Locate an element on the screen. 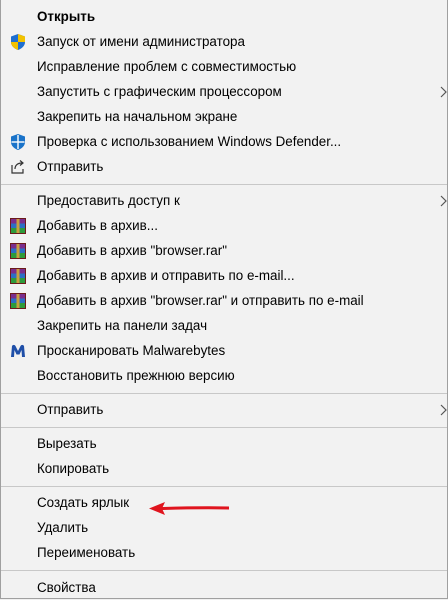 The height and width of the screenshot is (600, 448). menu-item-run-with-gpu: Запустить с графическим процессором is located at coordinates (224, 91).